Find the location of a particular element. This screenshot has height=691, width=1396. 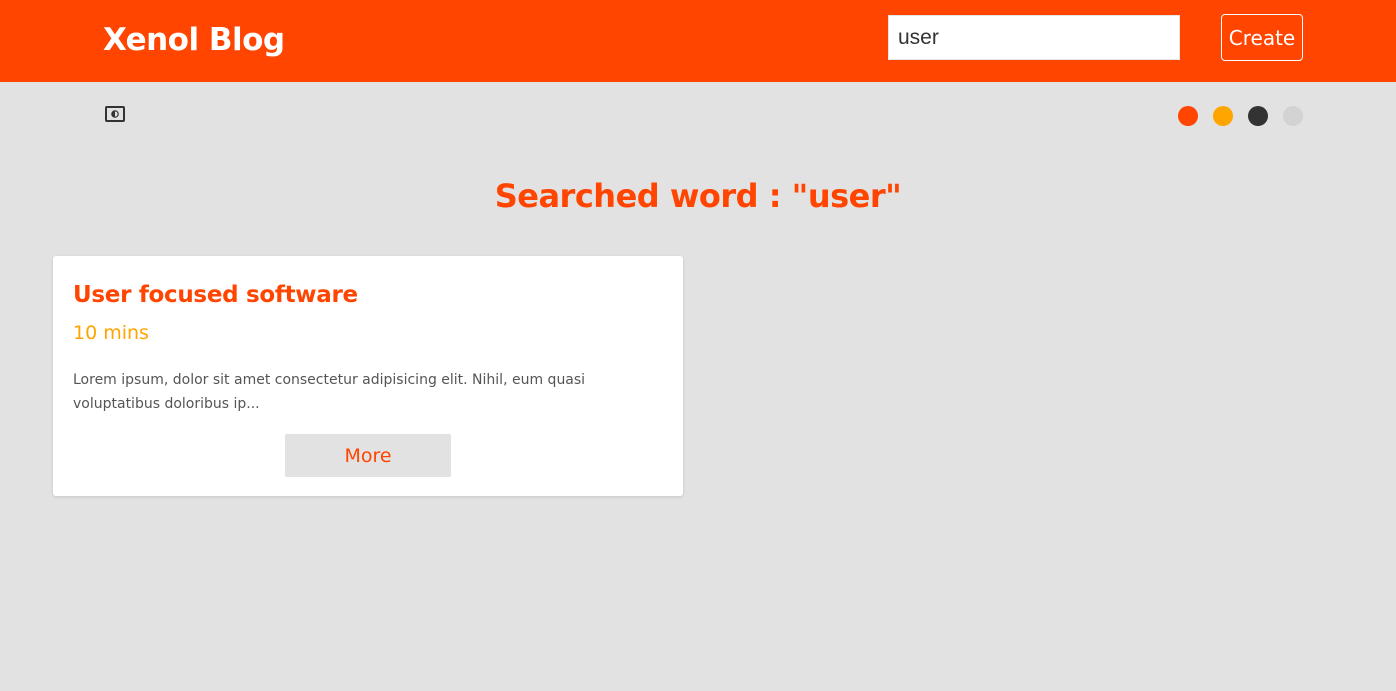

contrast-icon is located at coordinates (115, 114).